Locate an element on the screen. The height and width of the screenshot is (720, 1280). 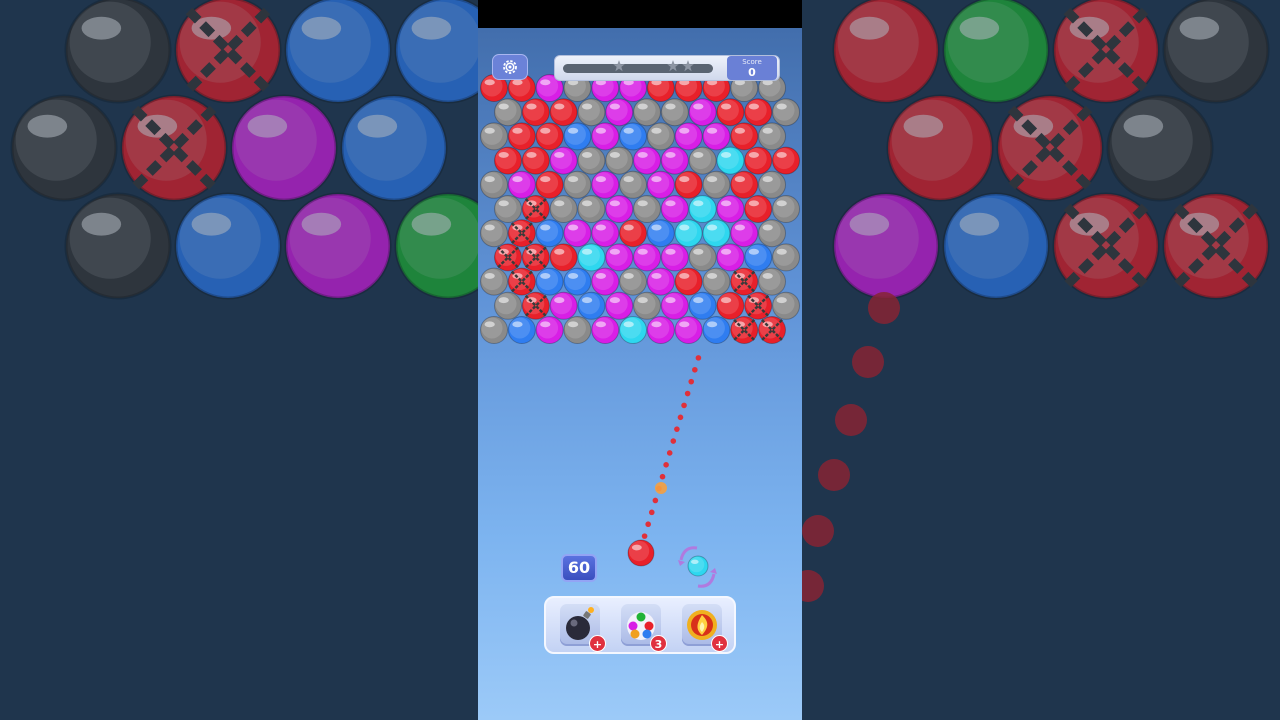
gear-icon is located at coordinates (510, 67).